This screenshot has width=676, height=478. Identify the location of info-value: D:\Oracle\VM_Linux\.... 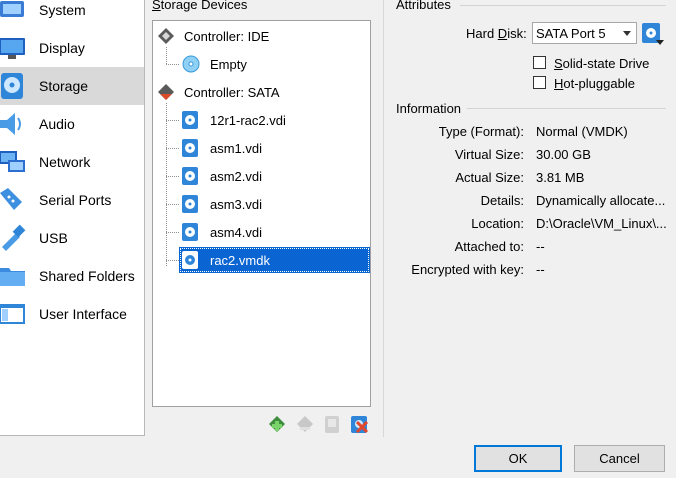
(601, 223).